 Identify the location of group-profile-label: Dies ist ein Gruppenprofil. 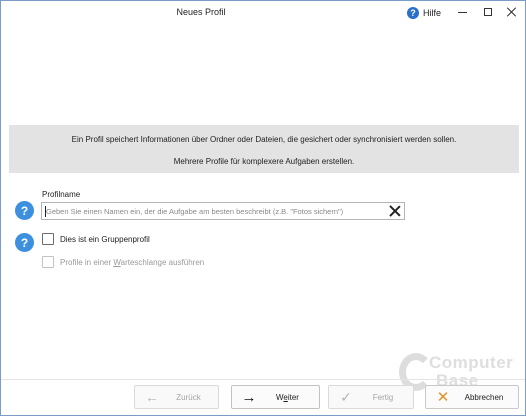
(105, 239).